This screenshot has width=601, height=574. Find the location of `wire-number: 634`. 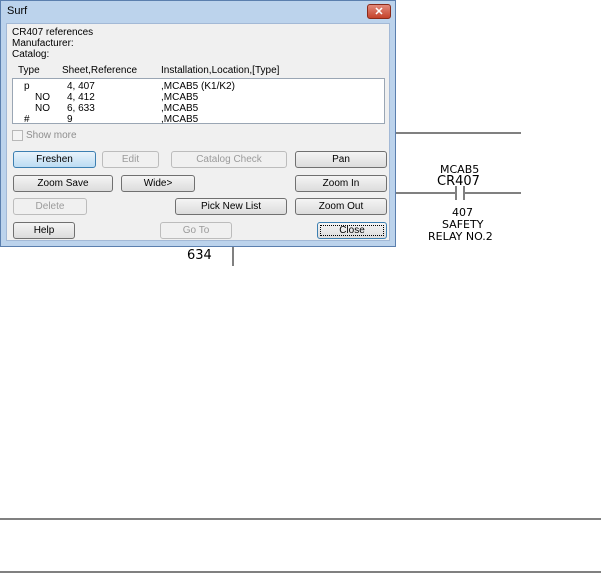

wire-number: 634 is located at coordinates (199, 255).